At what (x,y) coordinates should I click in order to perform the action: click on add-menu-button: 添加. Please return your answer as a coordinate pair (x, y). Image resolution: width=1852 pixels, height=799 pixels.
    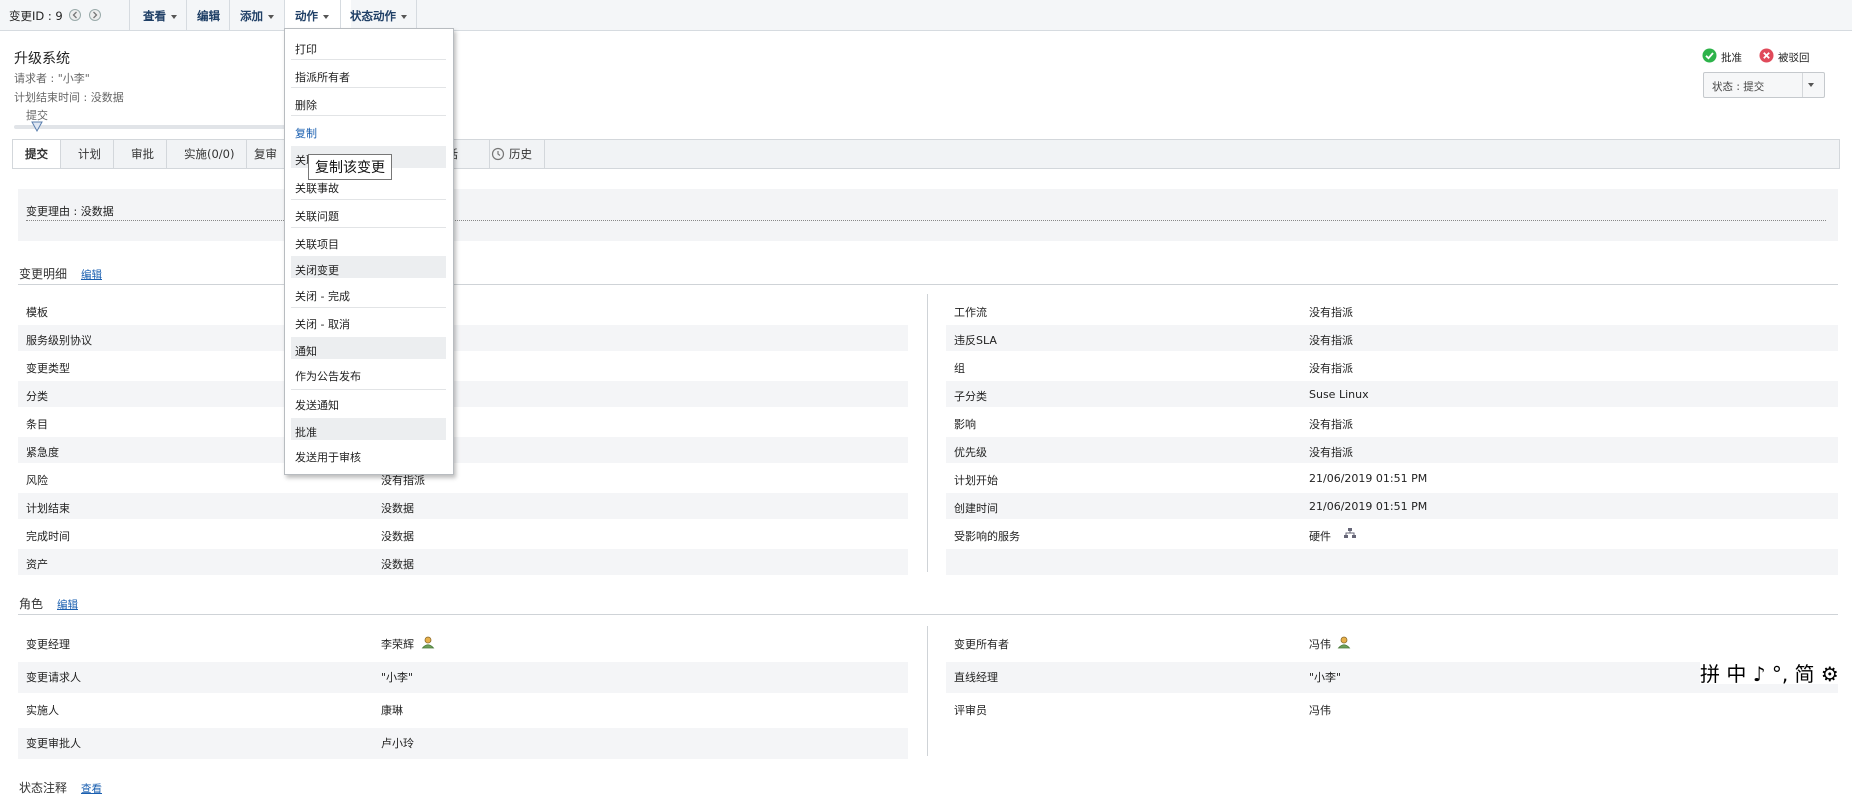
    Looking at the image, I should click on (257, 15).